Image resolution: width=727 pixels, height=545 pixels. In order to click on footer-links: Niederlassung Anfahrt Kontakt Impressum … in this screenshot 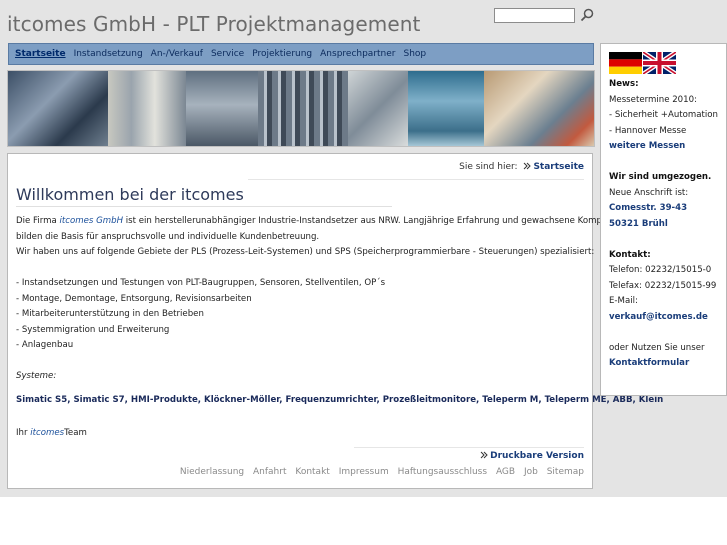, I will do `click(379, 472)`.